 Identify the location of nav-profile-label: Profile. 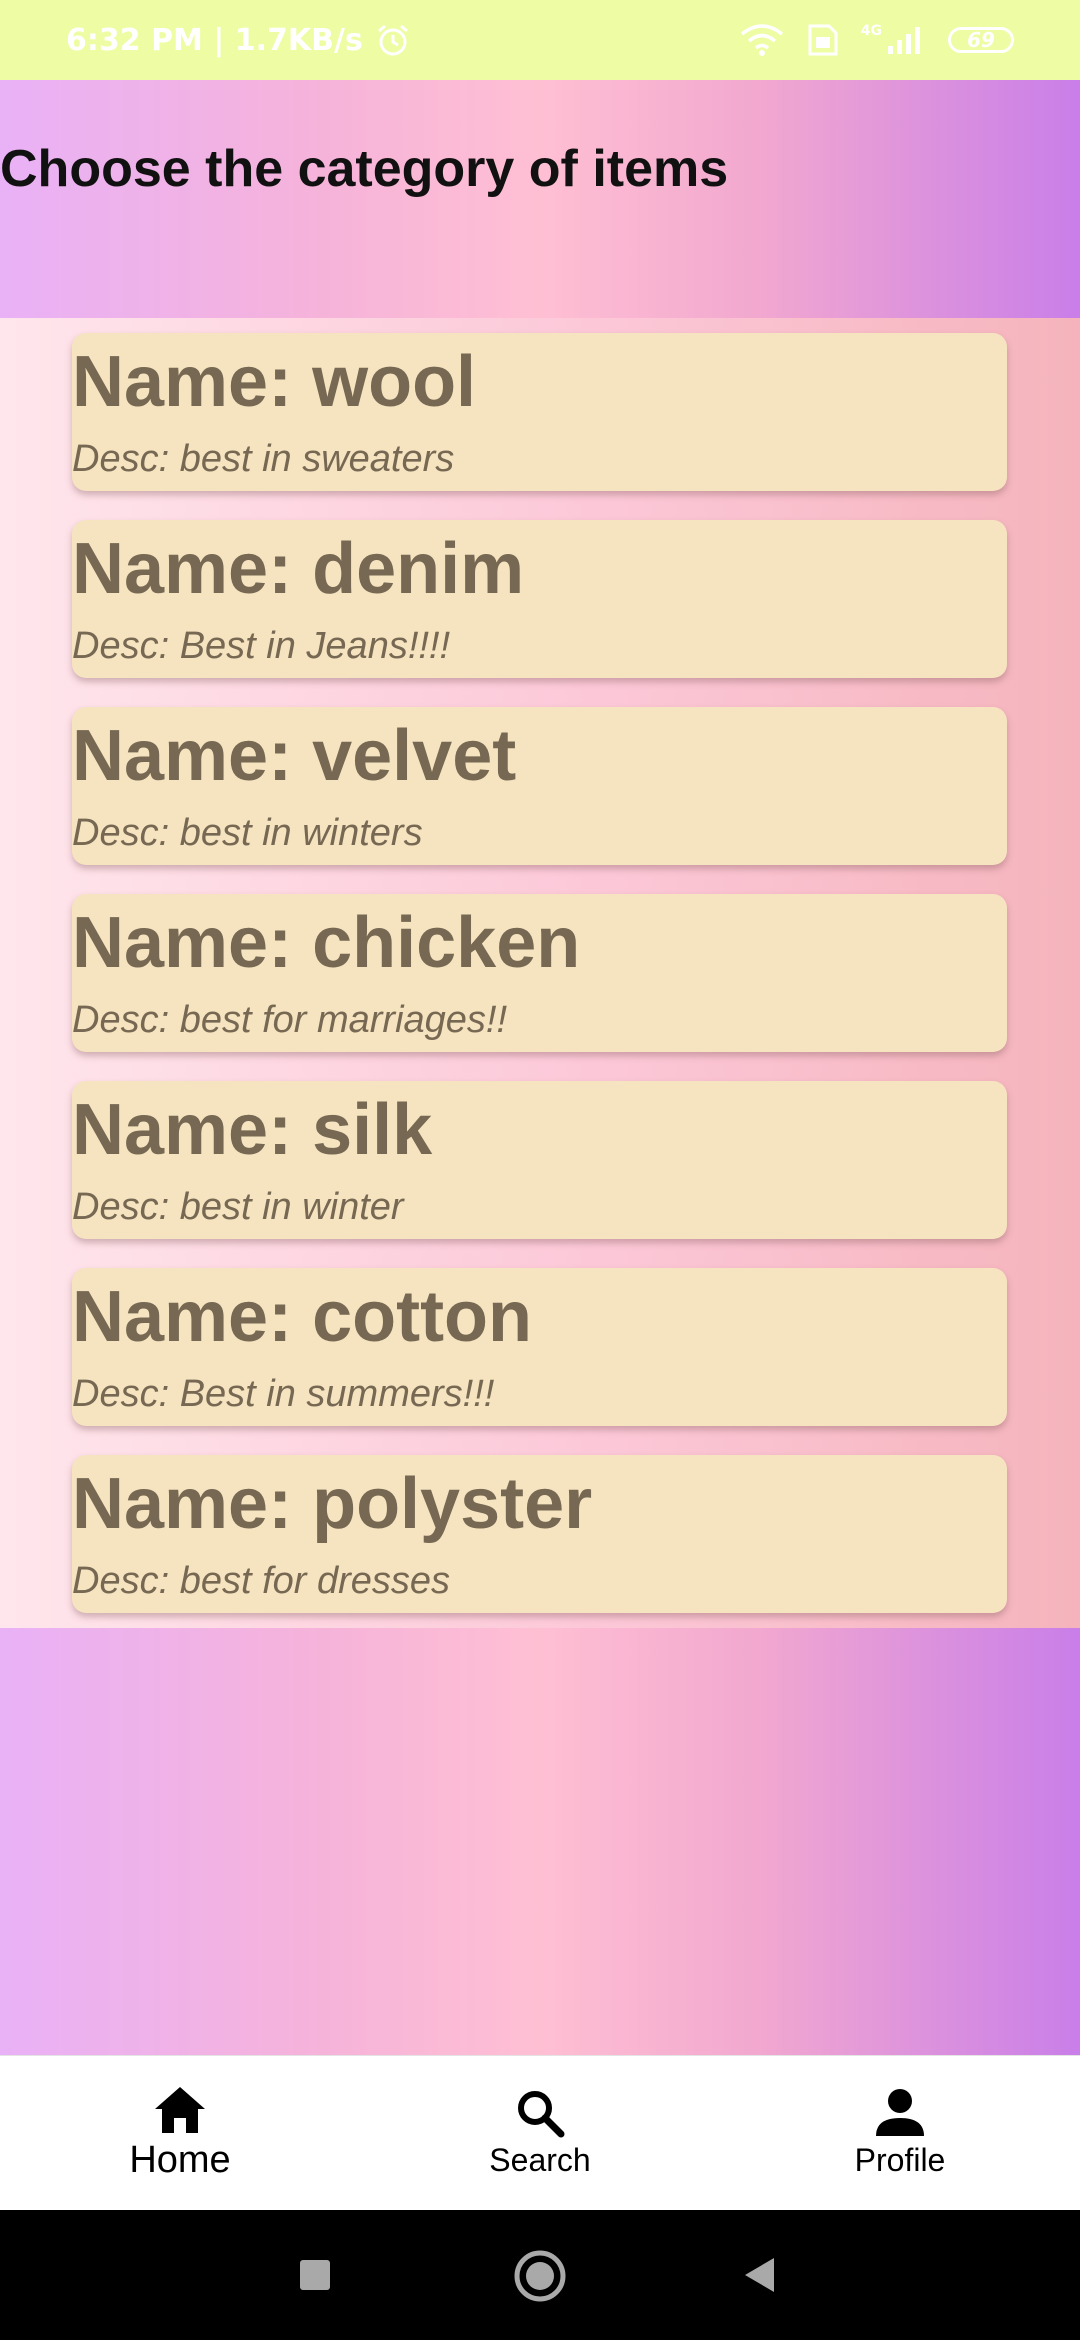
(900, 2160).